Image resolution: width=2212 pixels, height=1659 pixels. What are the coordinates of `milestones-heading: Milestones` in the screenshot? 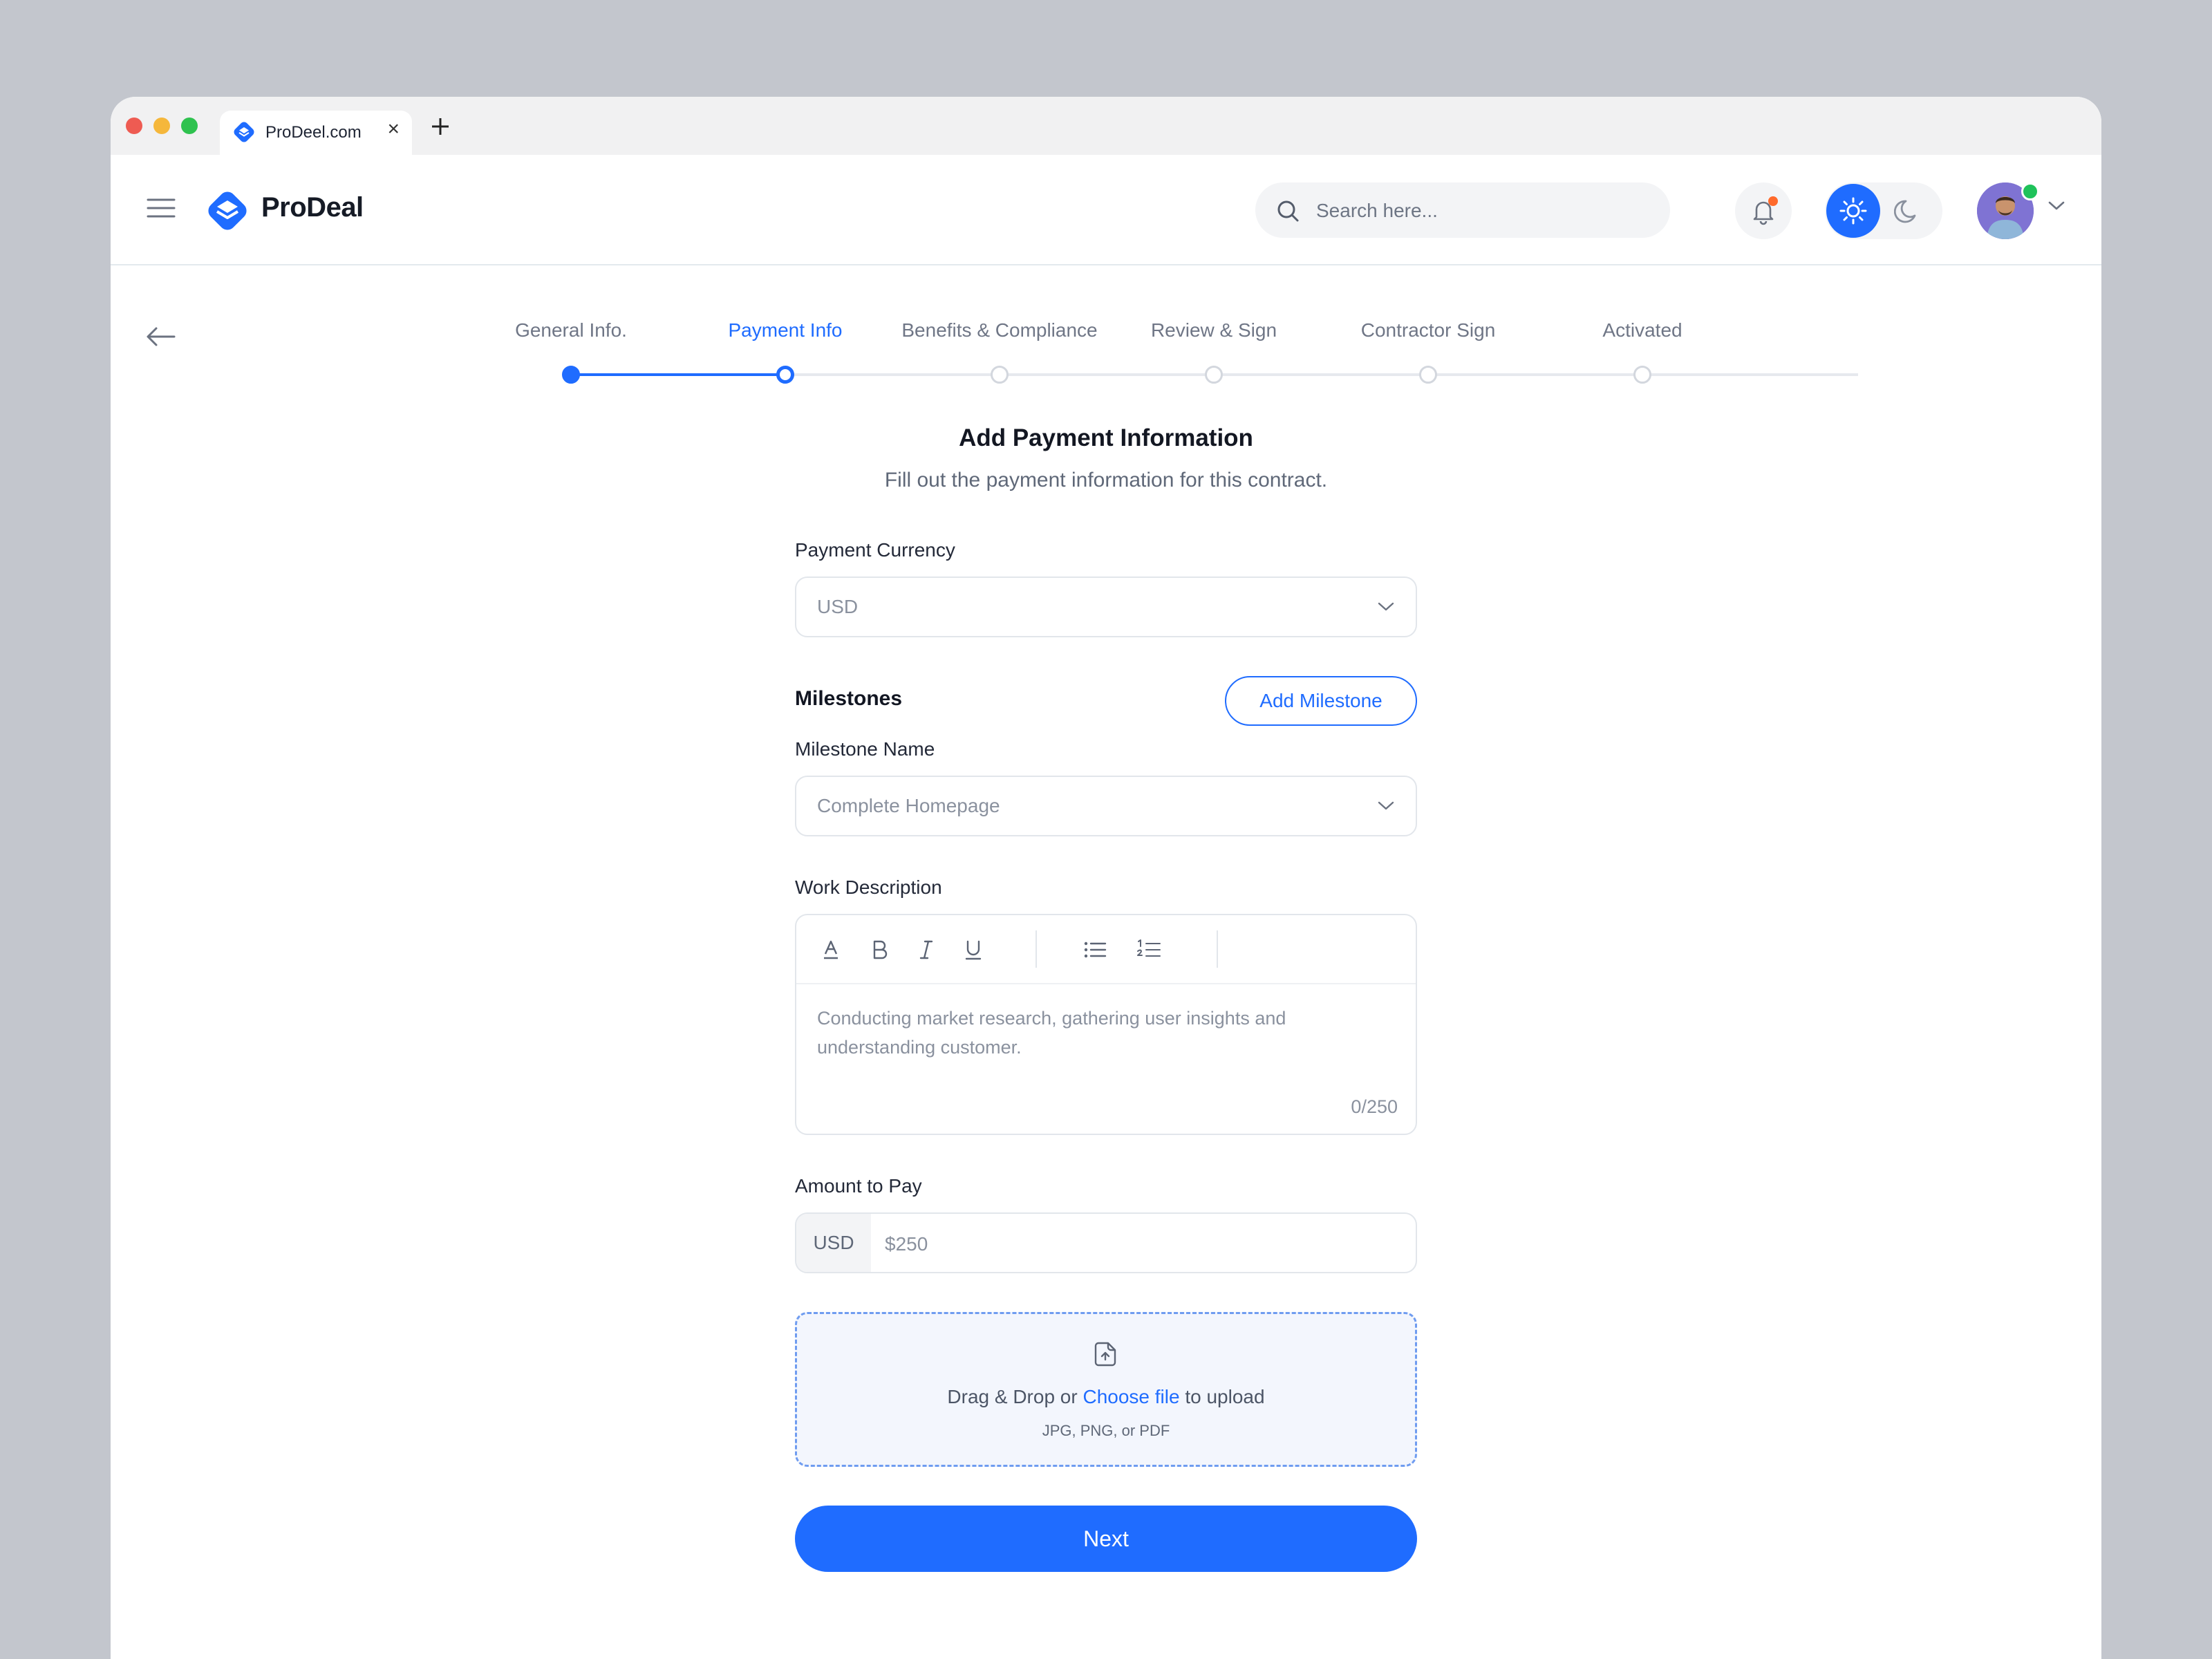 It's located at (849, 698).